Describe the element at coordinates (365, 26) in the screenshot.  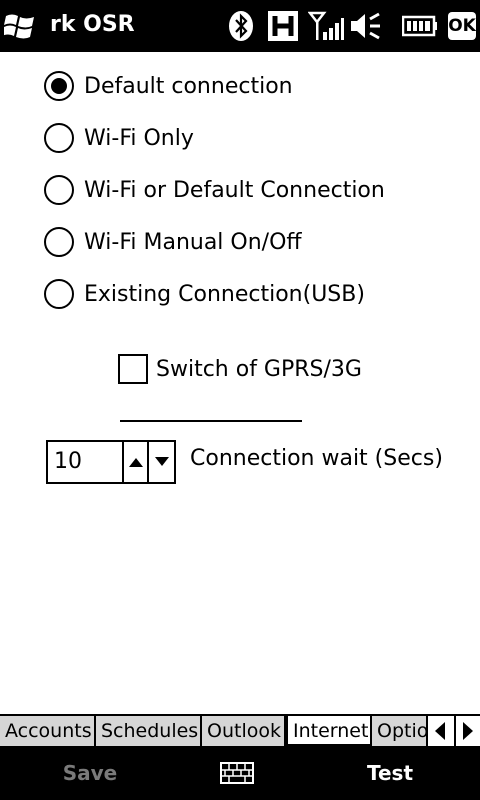
I see `volume-icon` at that location.